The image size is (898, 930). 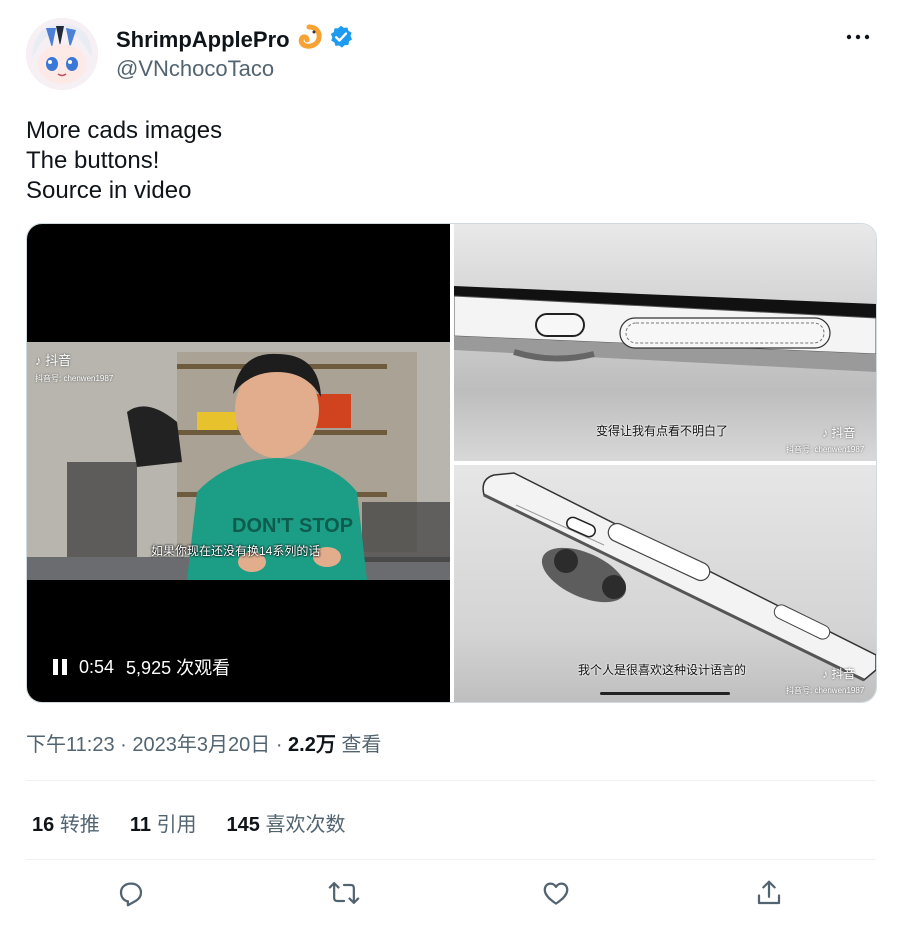 I want to click on video-time: 0:54, so click(x=97, y=666).